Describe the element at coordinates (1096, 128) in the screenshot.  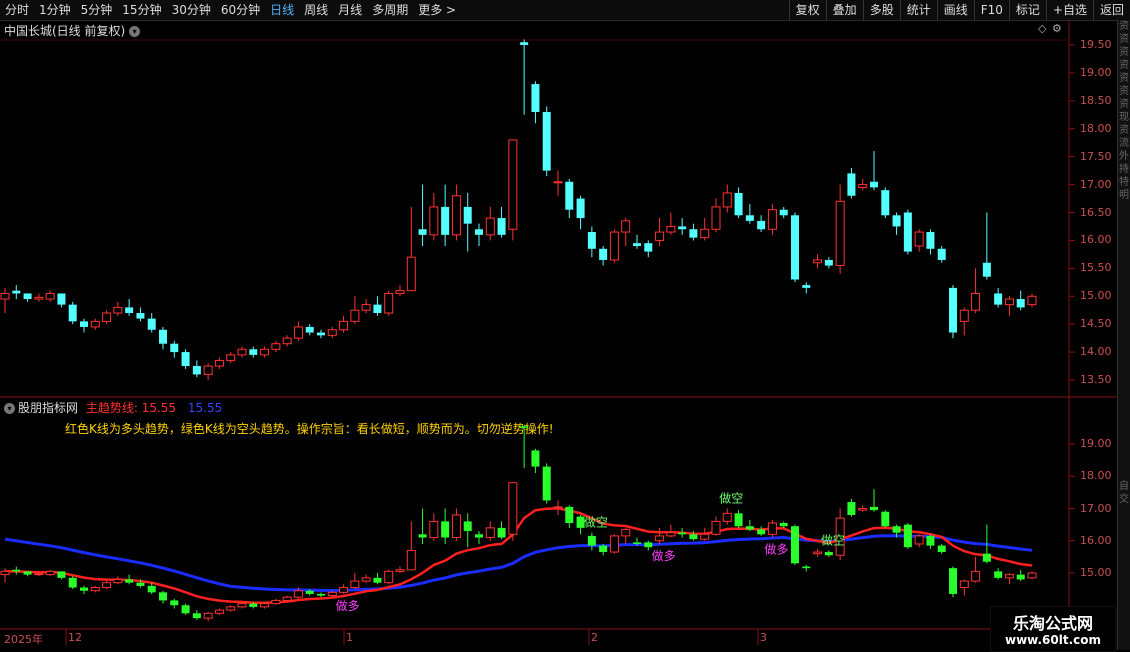
I see `y-tick-label: 18.00` at that location.